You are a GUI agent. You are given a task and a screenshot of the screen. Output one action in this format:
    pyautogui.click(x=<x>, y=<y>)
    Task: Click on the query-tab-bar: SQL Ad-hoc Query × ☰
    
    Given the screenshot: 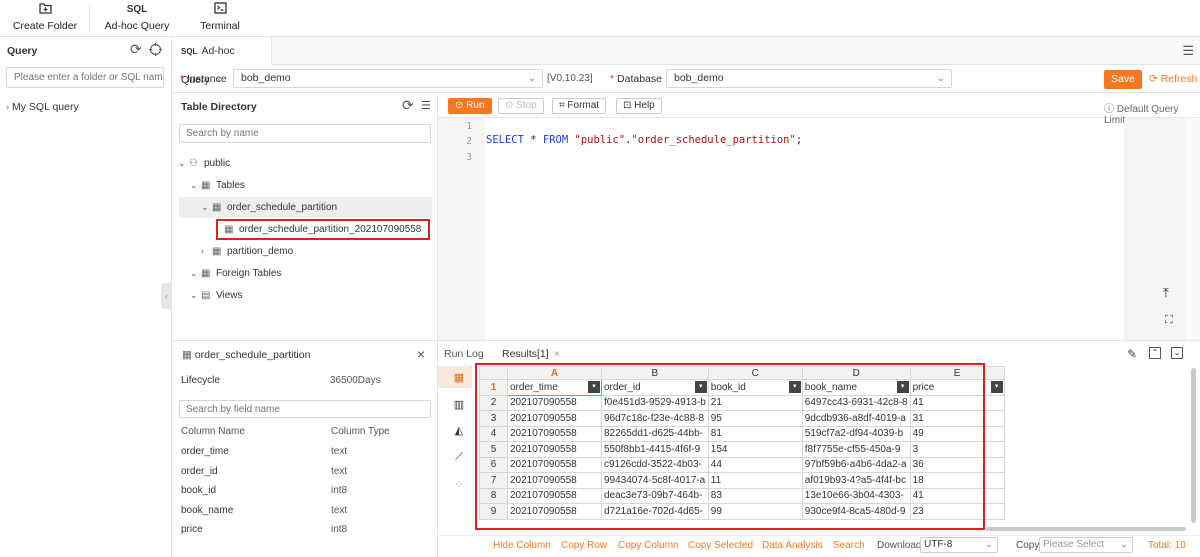 What is the action you would take?
    pyautogui.click(x=686, y=61)
    